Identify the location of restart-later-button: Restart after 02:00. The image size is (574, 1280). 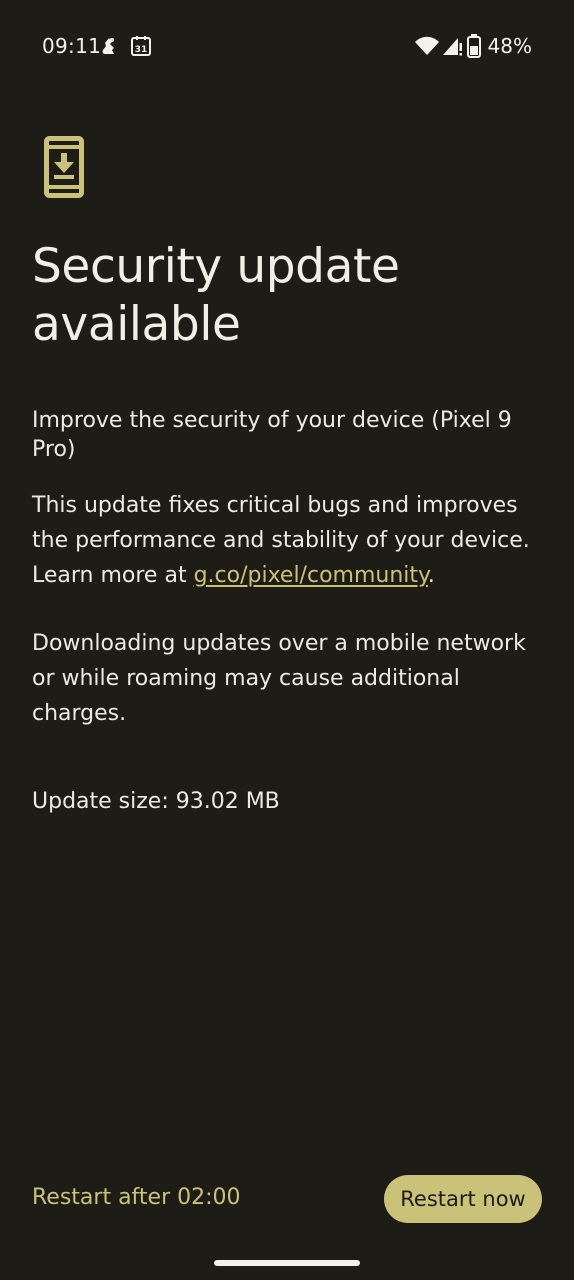
(136, 1198).